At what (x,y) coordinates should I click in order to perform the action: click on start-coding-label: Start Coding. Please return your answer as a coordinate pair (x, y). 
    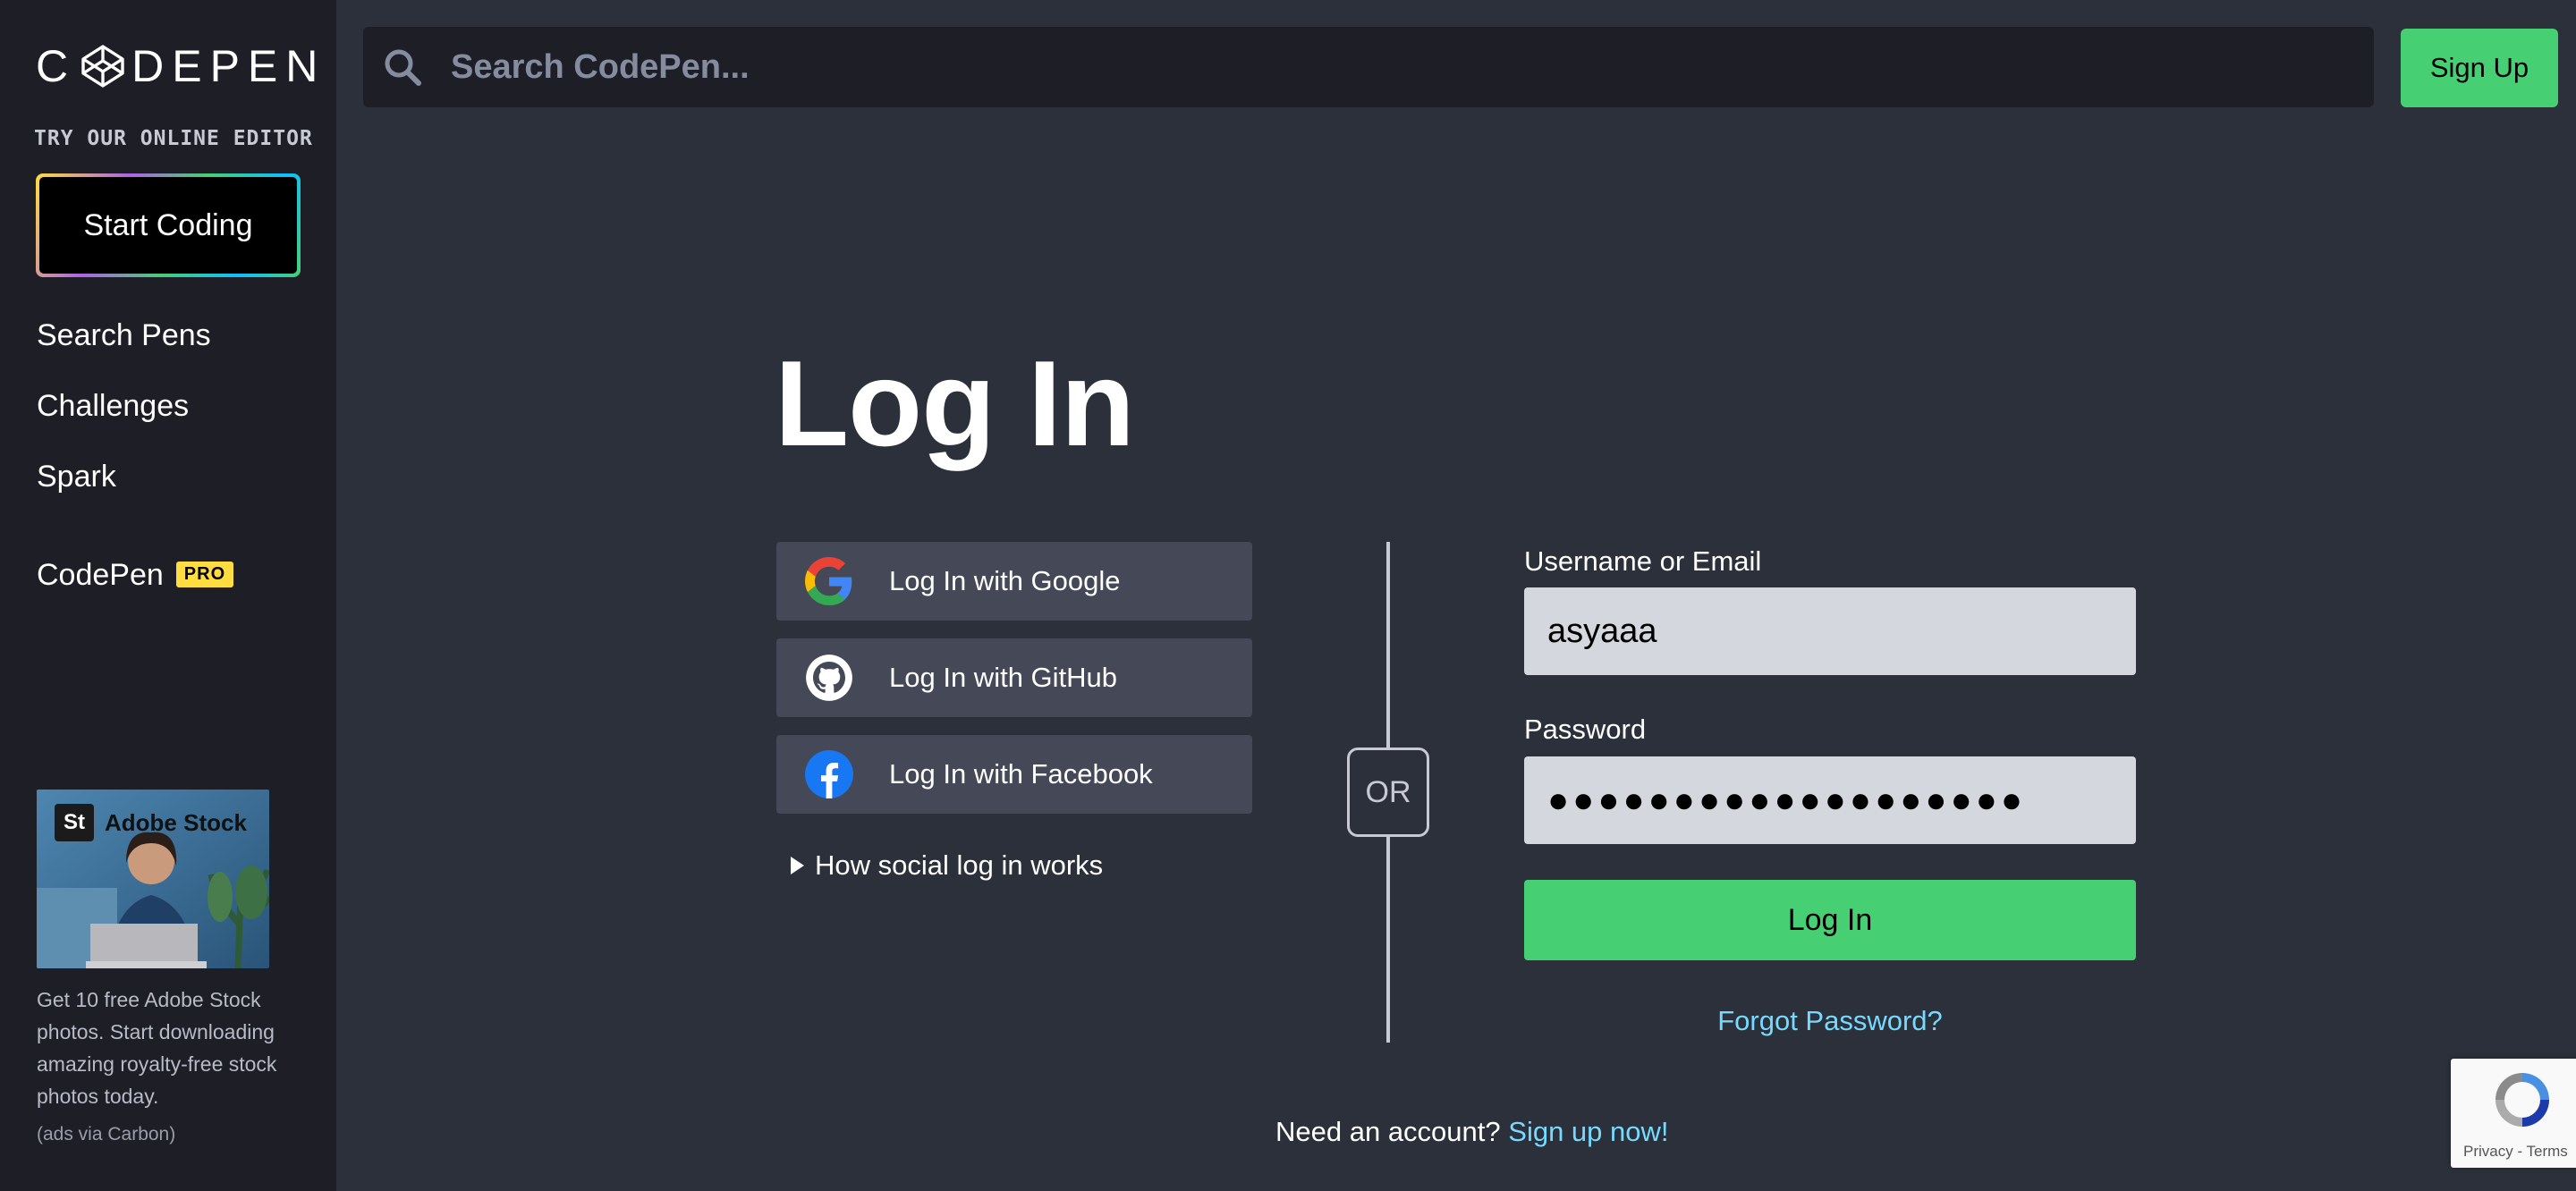
    Looking at the image, I should click on (168, 225).